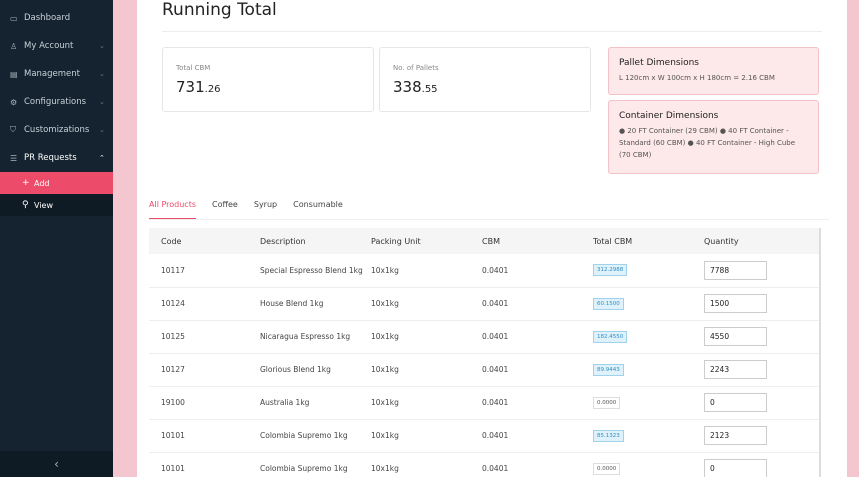 Image resolution: width=859 pixels, height=477 pixels. What do you see at coordinates (14, 158) in the screenshot?
I see `list-icon: ☰` at bounding box center [14, 158].